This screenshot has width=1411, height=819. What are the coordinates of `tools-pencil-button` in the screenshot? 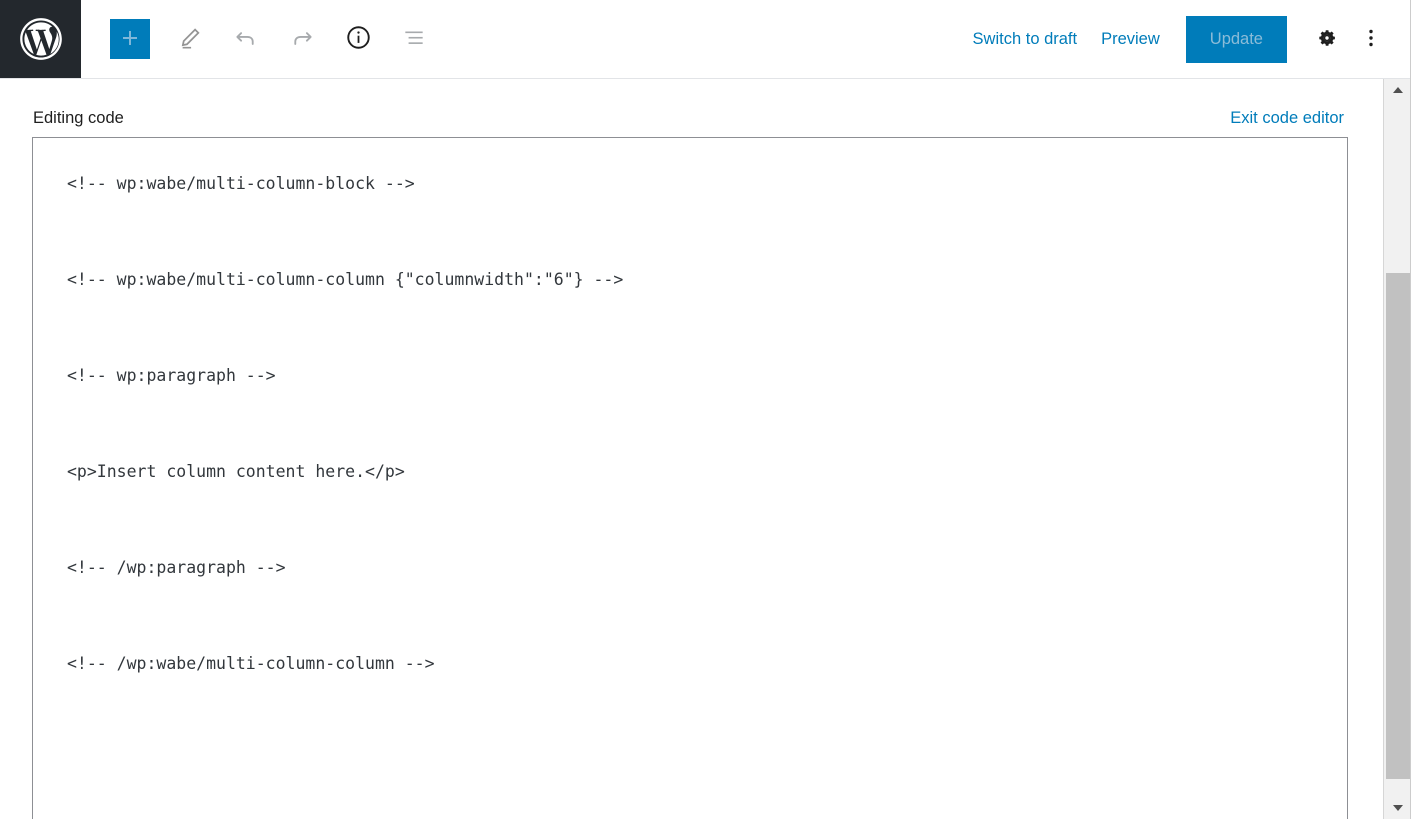 It's located at (190, 39).